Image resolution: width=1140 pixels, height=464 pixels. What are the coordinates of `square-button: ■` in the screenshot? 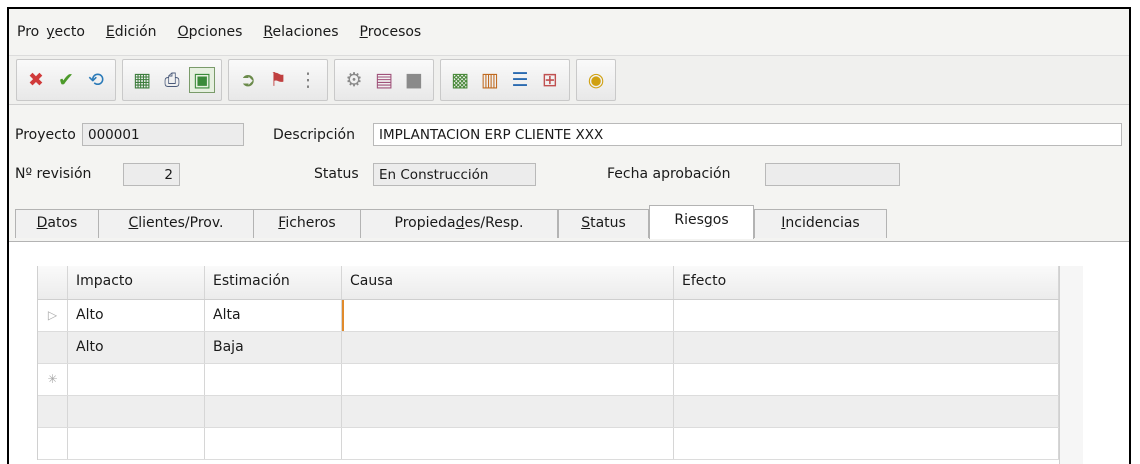 It's located at (414, 80).